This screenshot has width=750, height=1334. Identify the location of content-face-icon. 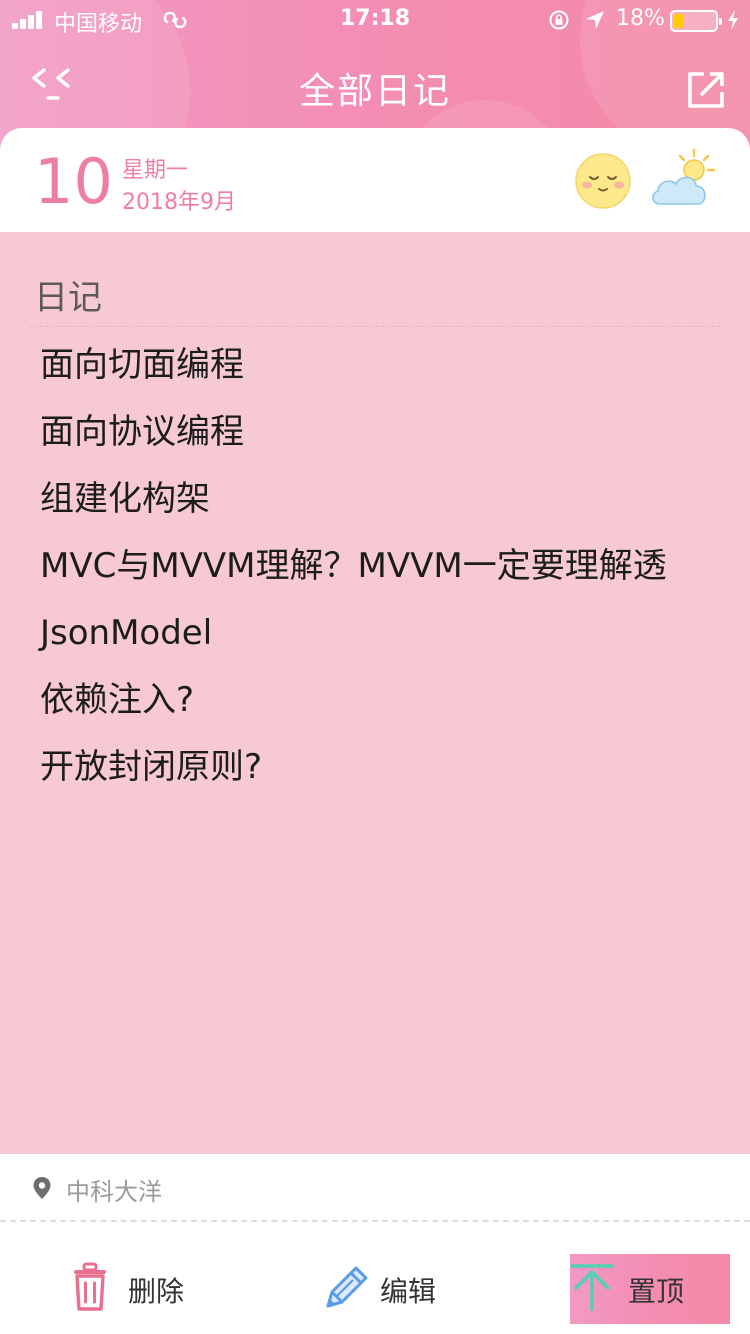
(603, 181).